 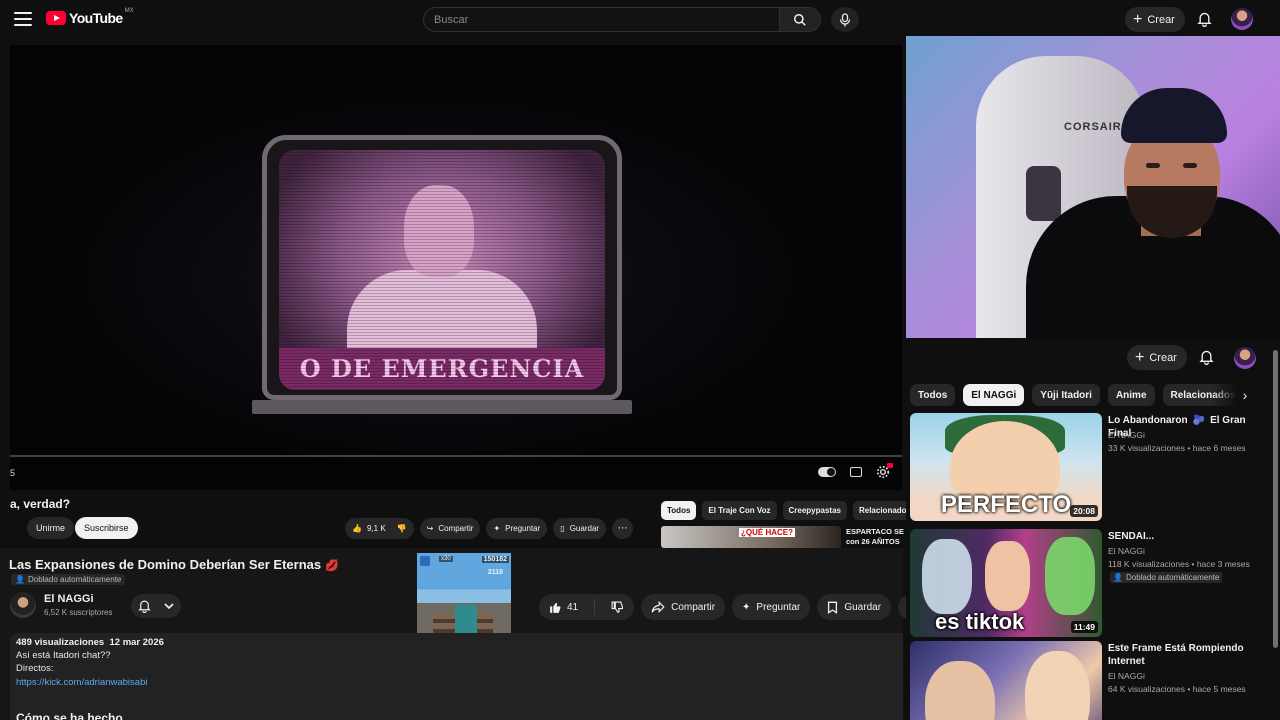 What do you see at coordinates (23, 19) in the screenshot?
I see `menu-icon` at bounding box center [23, 19].